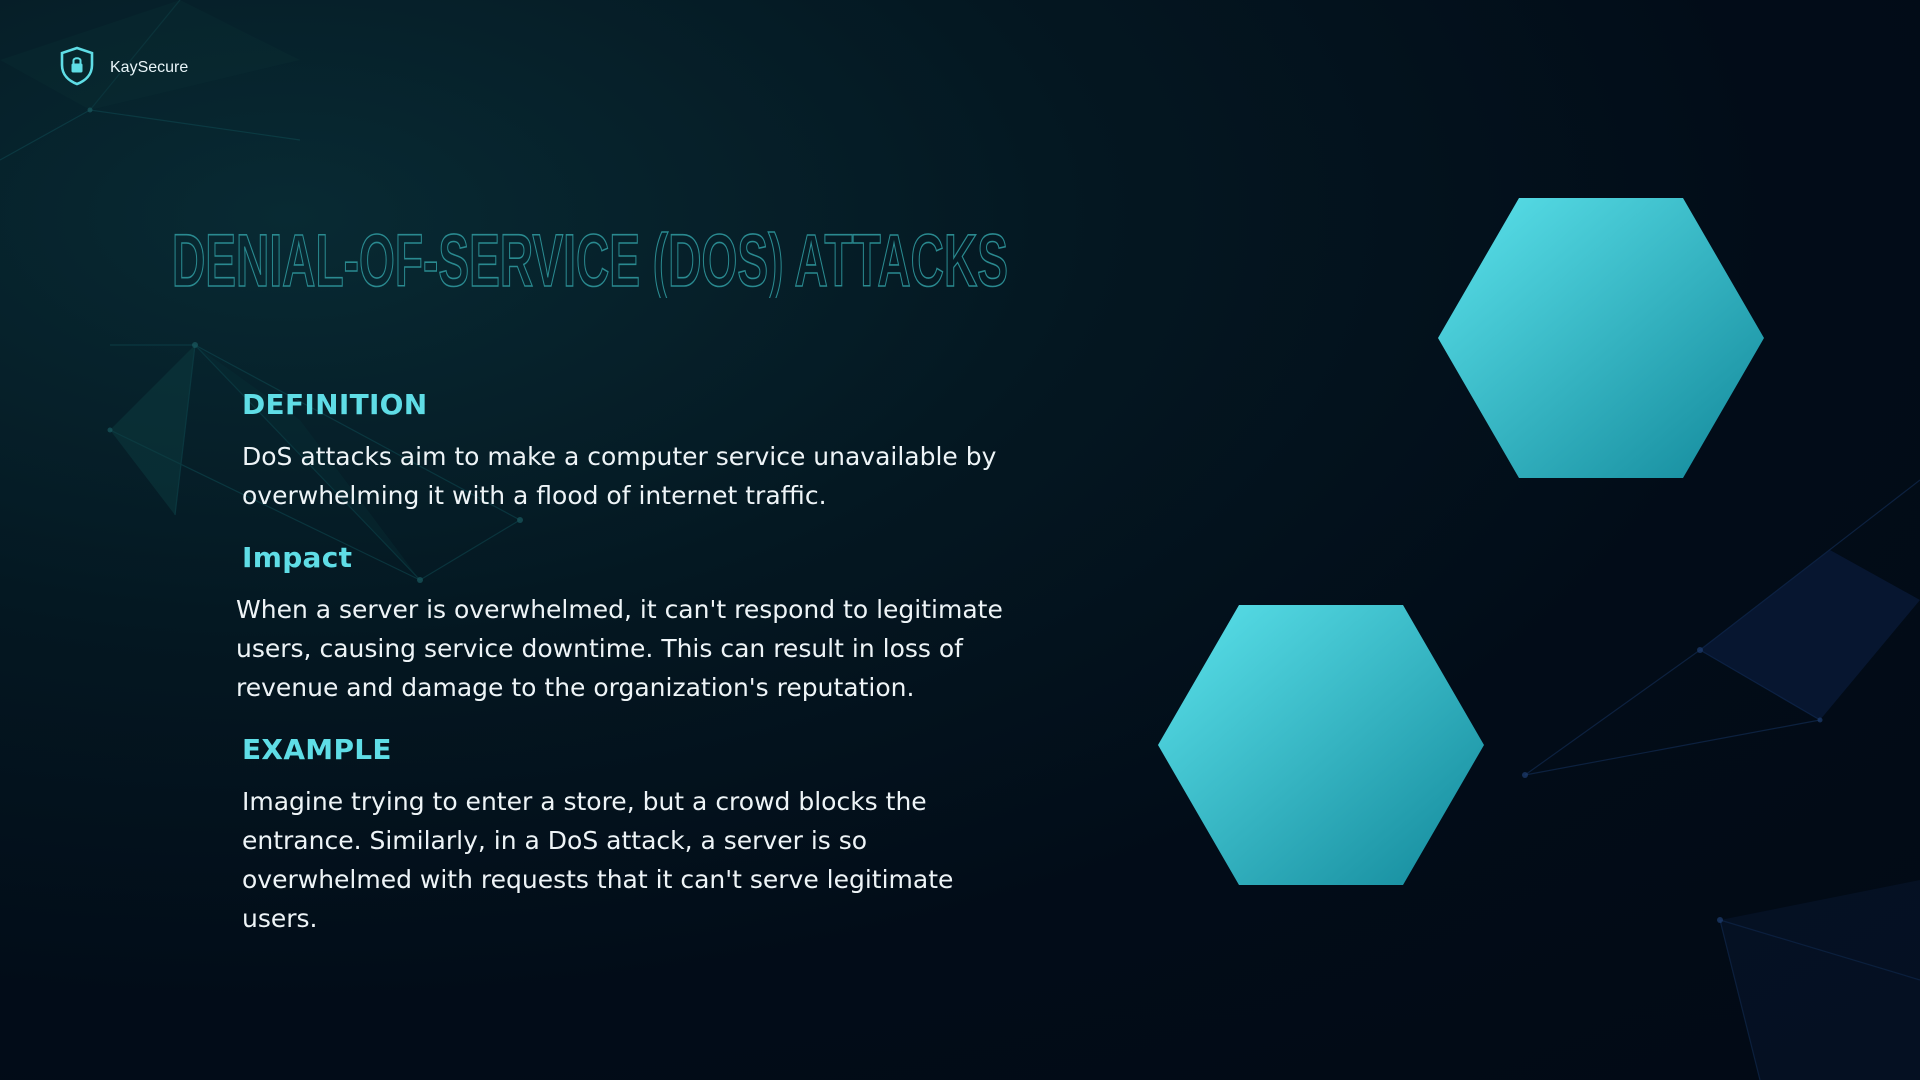  Describe the element at coordinates (297, 557) in the screenshot. I see `impact-heading: Impact` at that location.